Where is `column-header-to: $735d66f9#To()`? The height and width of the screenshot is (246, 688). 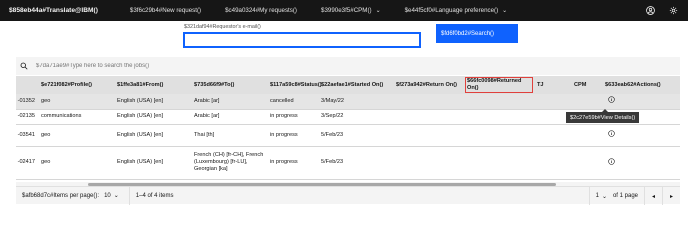 column-header-to: $735d66f9#To() is located at coordinates (229, 85).